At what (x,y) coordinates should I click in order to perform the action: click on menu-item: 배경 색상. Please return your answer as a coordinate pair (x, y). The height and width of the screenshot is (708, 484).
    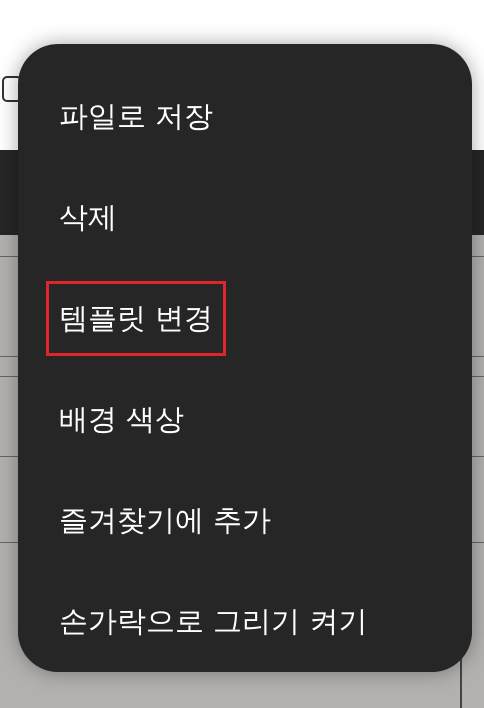
    Looking at the image, I should click on (116, 419).